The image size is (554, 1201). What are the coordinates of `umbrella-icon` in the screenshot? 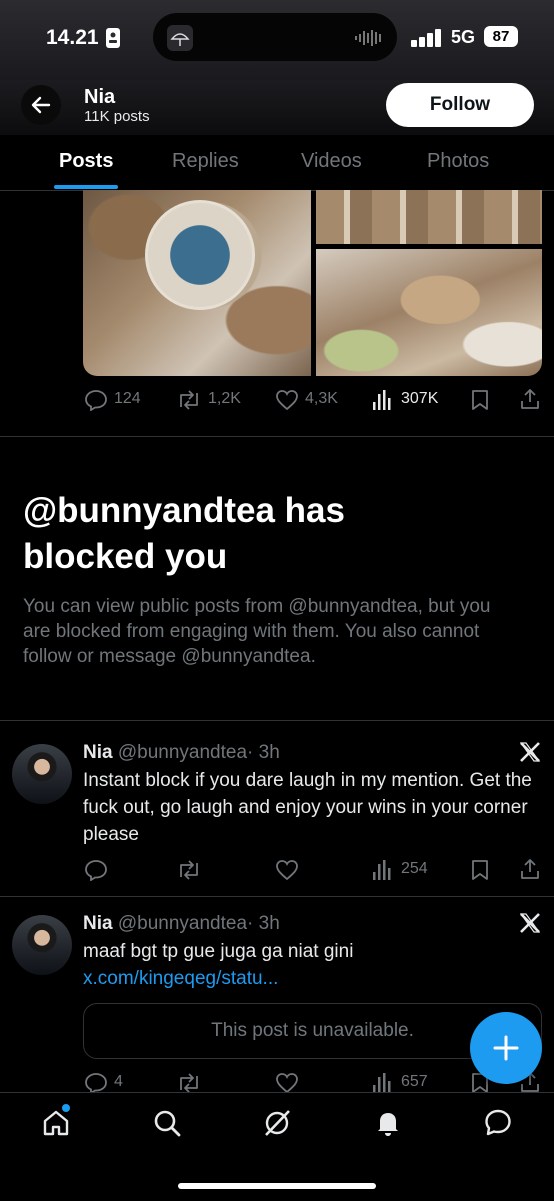 It's located at (180, 38).